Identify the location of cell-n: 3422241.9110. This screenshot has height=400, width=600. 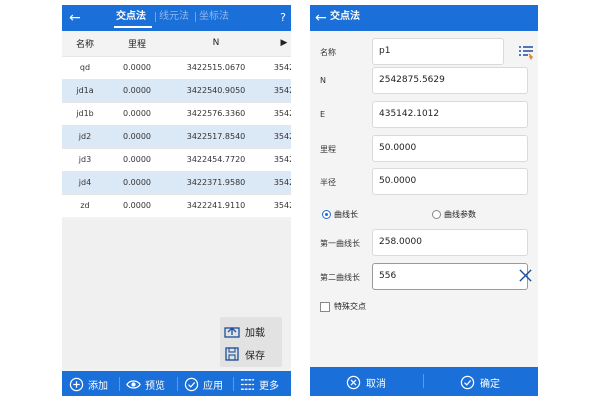
(216, 205).